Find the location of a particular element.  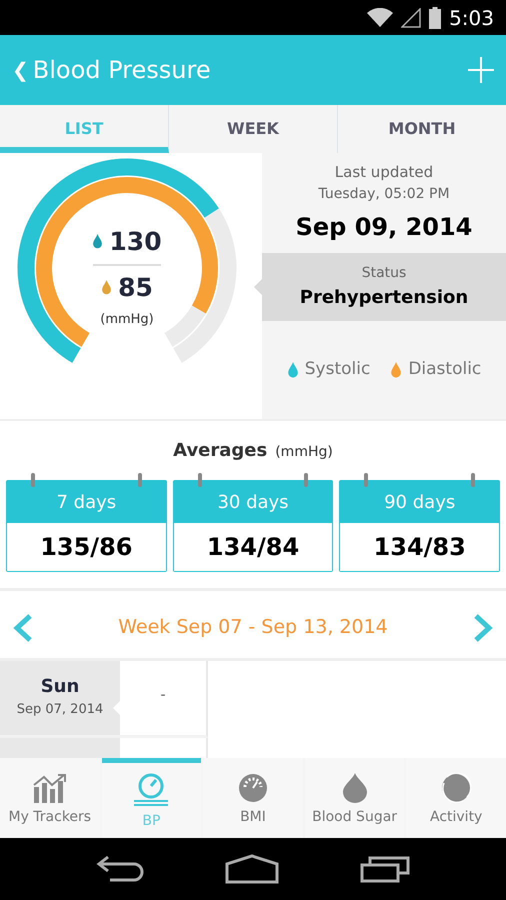

tab: MONTH is located at coordinates (422, 129).